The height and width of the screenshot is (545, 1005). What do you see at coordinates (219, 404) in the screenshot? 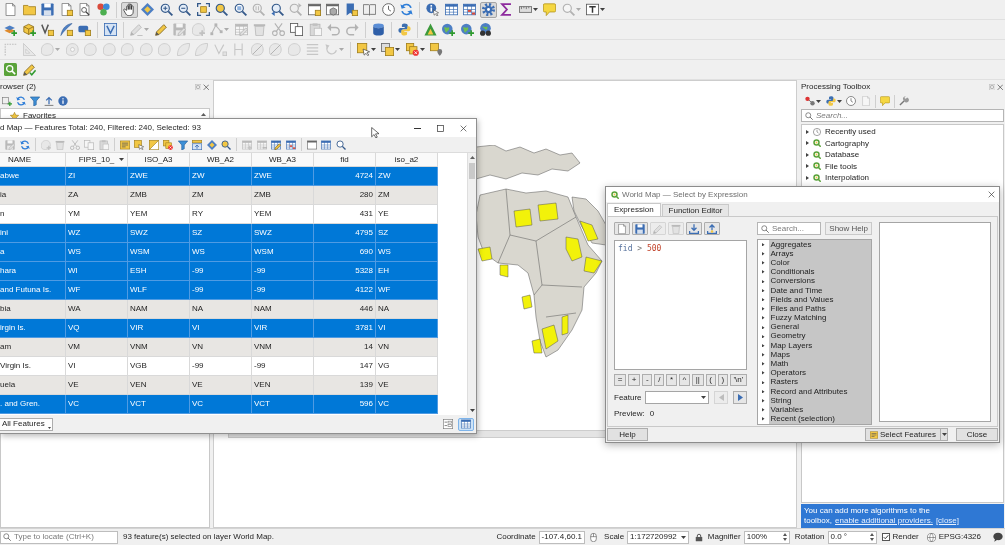
I see `table-row: . and Gren. VC VCT VC VCT 596 VC` at bounding box center [219, 404].